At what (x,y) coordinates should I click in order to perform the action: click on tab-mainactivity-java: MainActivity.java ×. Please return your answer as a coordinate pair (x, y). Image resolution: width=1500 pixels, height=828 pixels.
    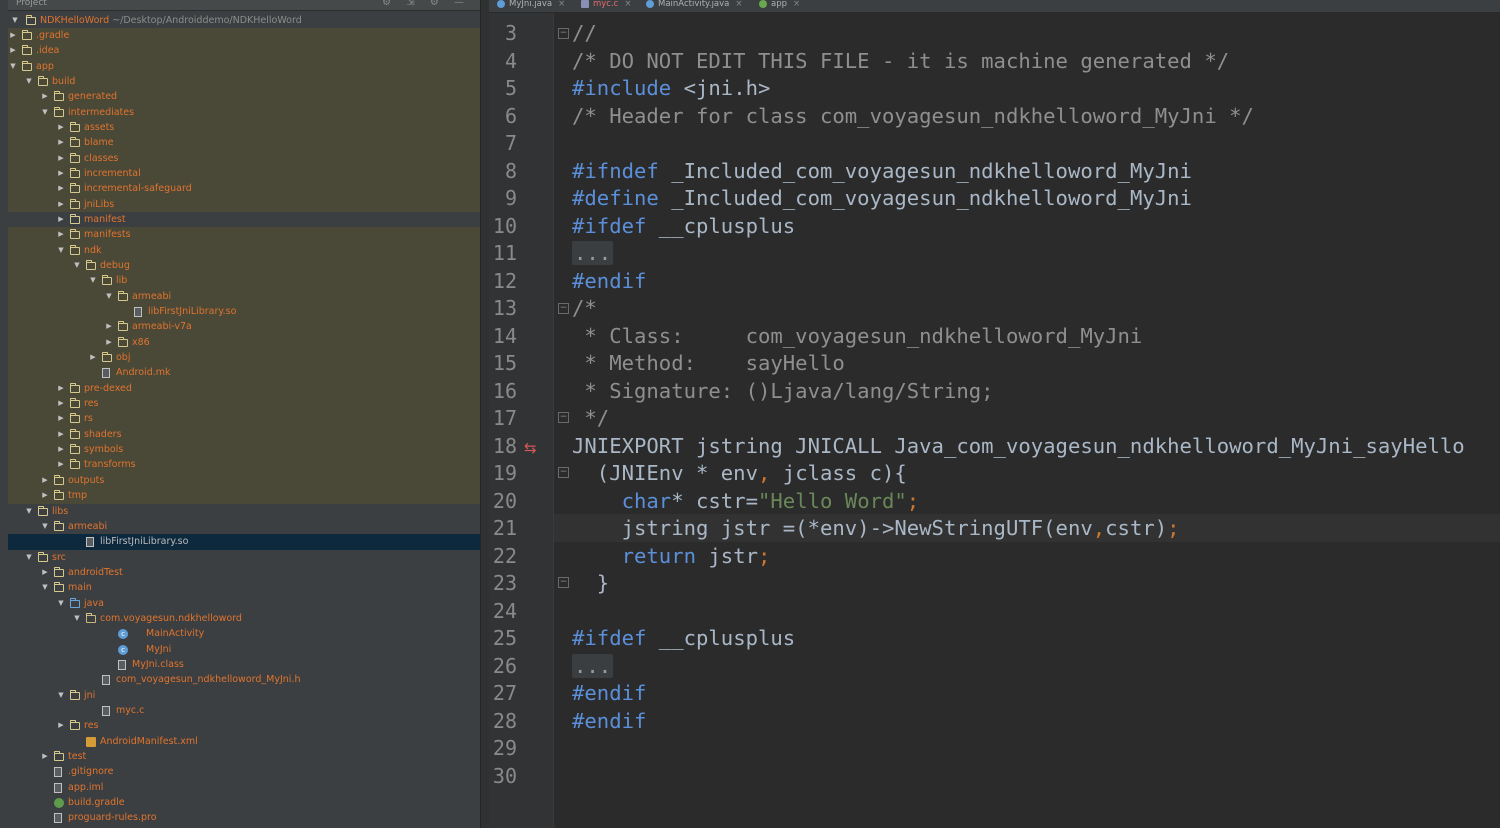
    Looking at the image, I should click on (694, 6).